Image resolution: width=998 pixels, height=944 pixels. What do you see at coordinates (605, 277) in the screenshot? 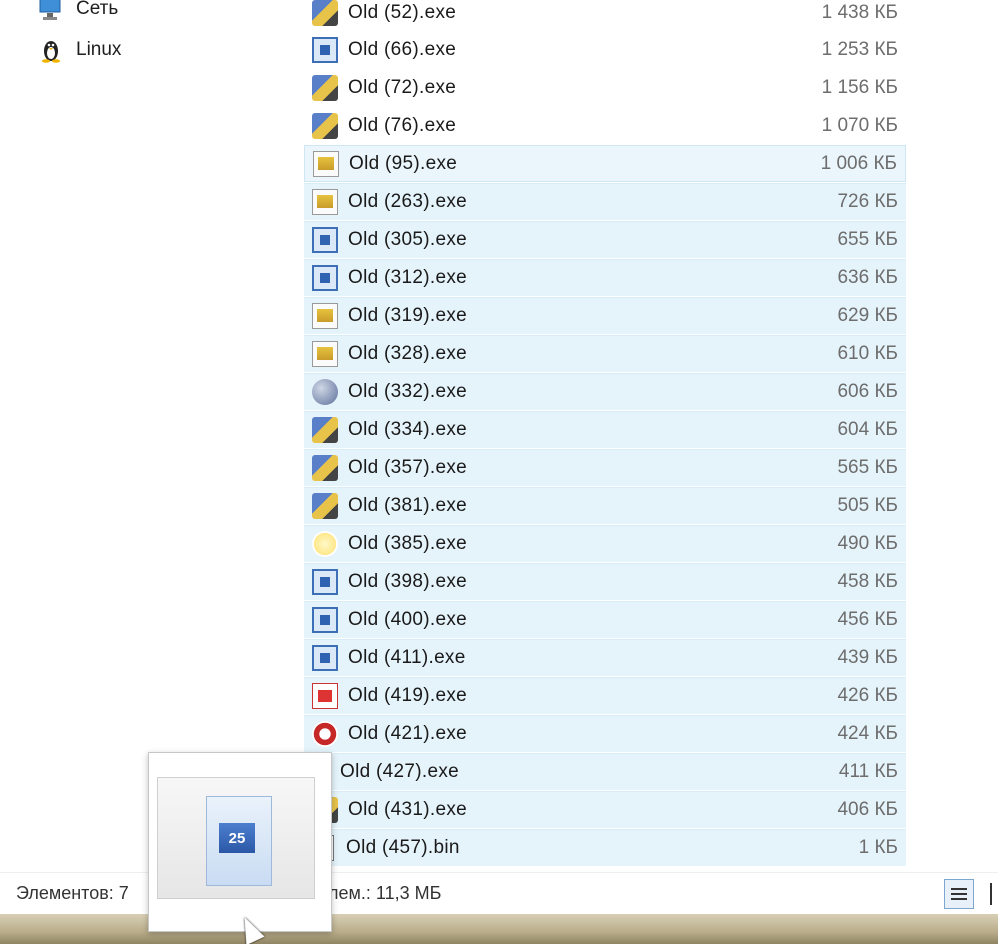
I see `file-row: Old (312).exe 636 КБ` at bounding box center [605, 277].